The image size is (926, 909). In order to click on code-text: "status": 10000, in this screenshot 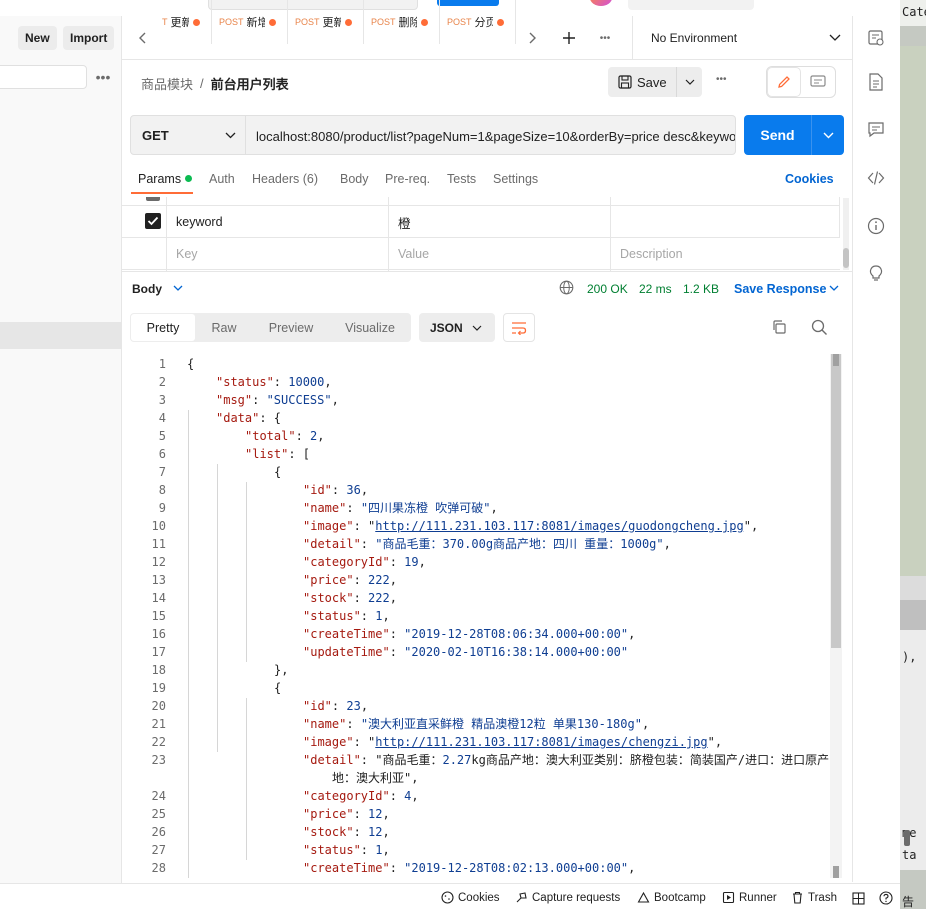, I will do `click(274, 382)`.